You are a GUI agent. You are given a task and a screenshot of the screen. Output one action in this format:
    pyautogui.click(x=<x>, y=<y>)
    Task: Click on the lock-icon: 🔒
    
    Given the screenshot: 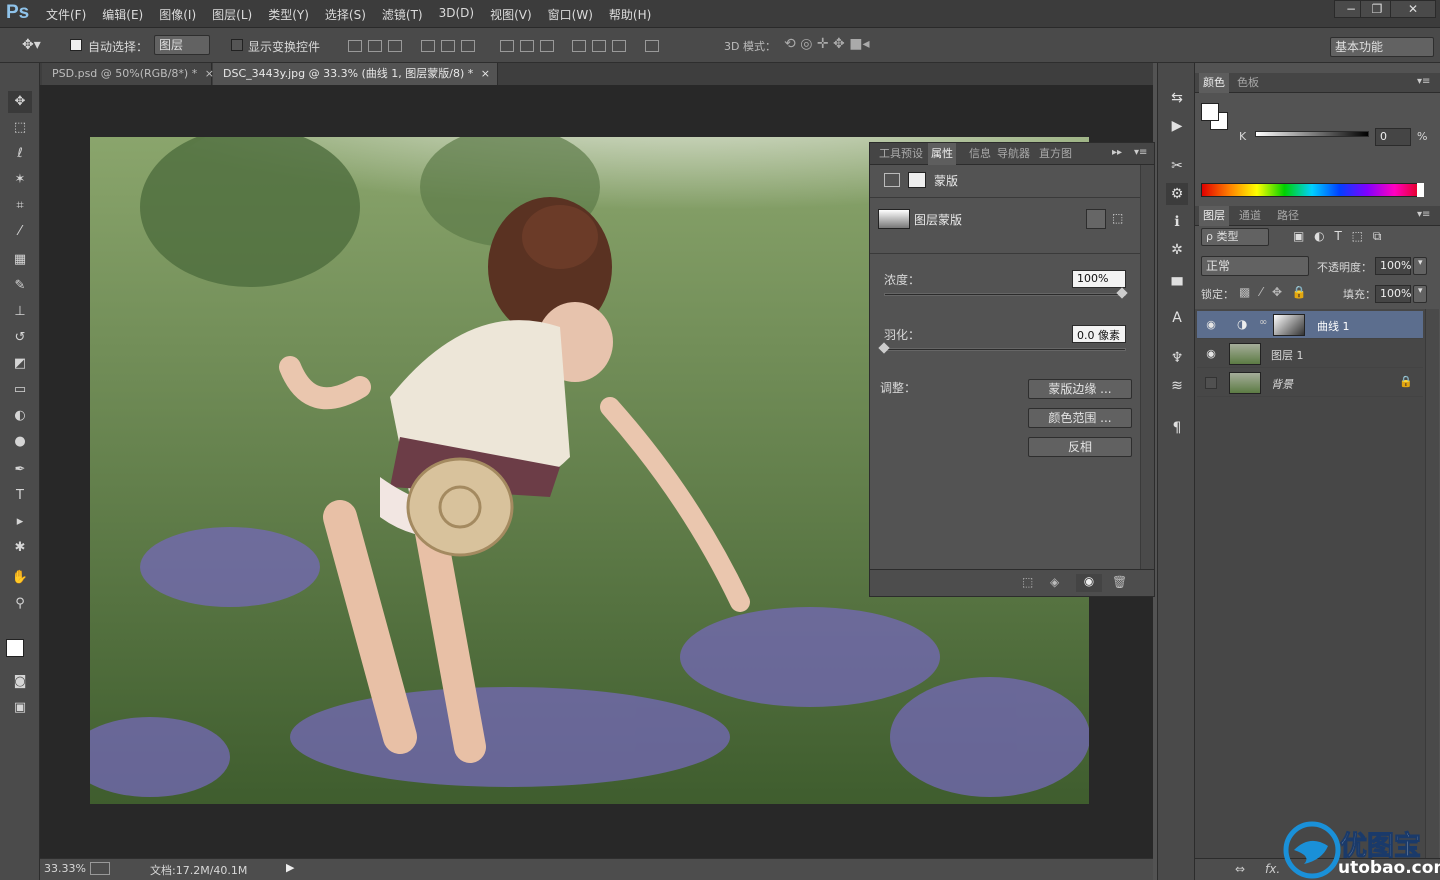 What is the action you would take?
    pyautogui.click(x=1406, y=381)
    